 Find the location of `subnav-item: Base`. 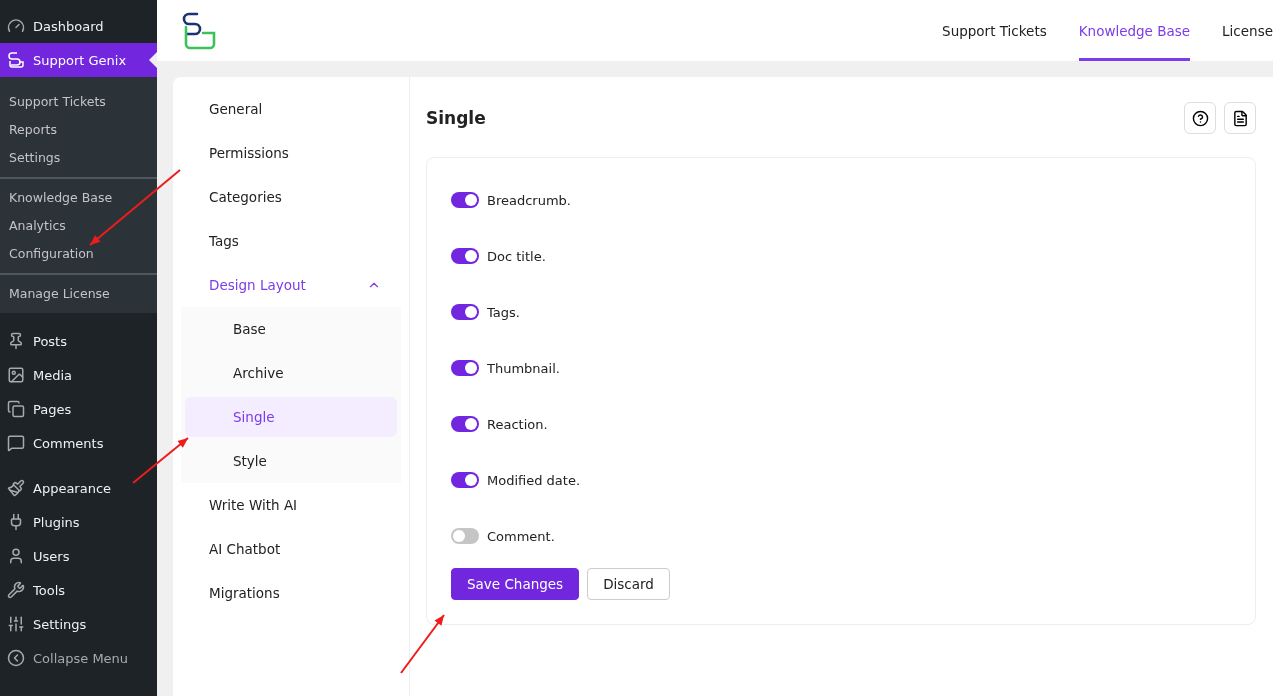

subnav-item: Base is located at coordinates (291, 329).